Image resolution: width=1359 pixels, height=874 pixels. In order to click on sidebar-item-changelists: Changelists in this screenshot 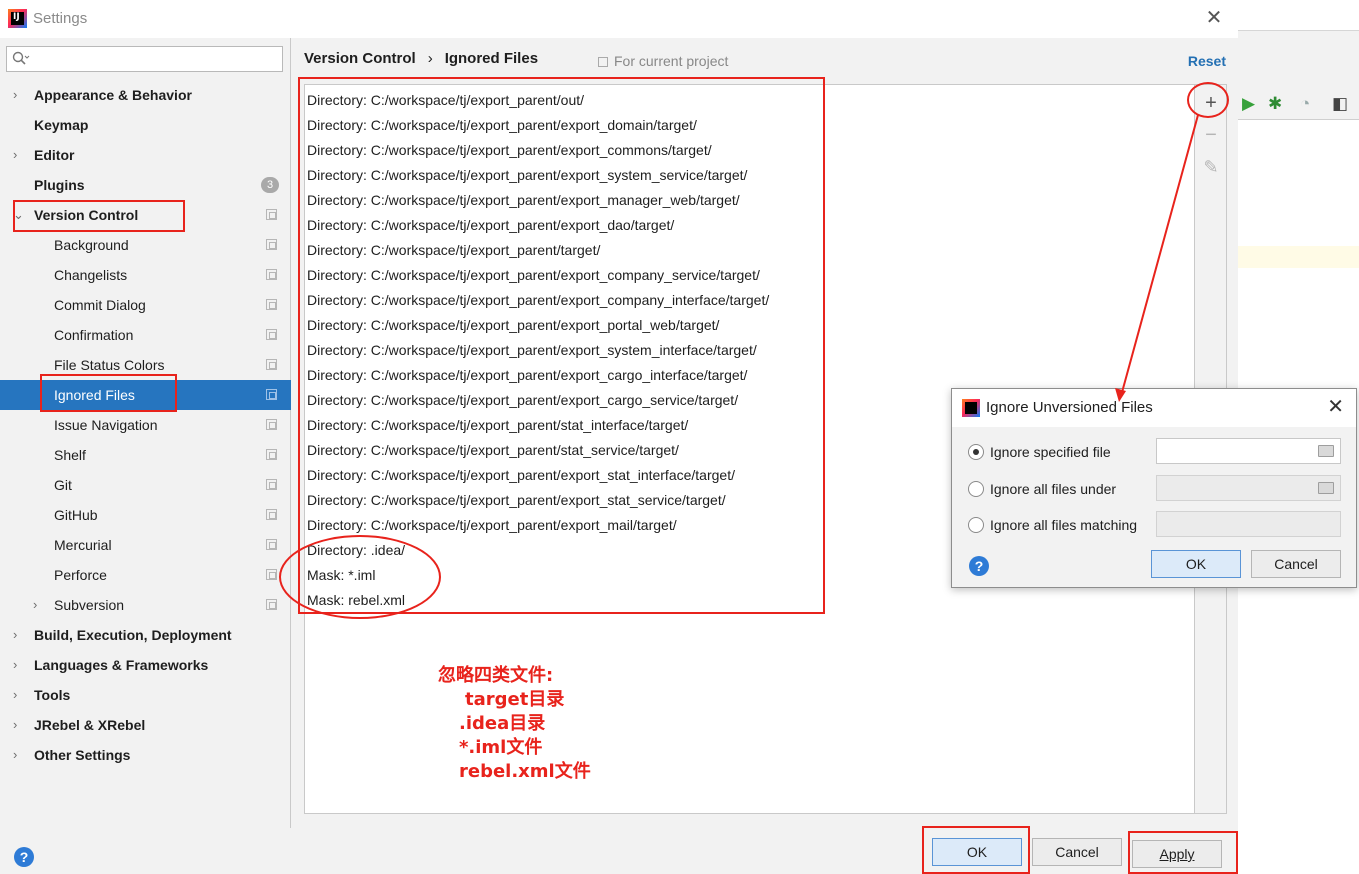, I will do `click(145, 275)`.